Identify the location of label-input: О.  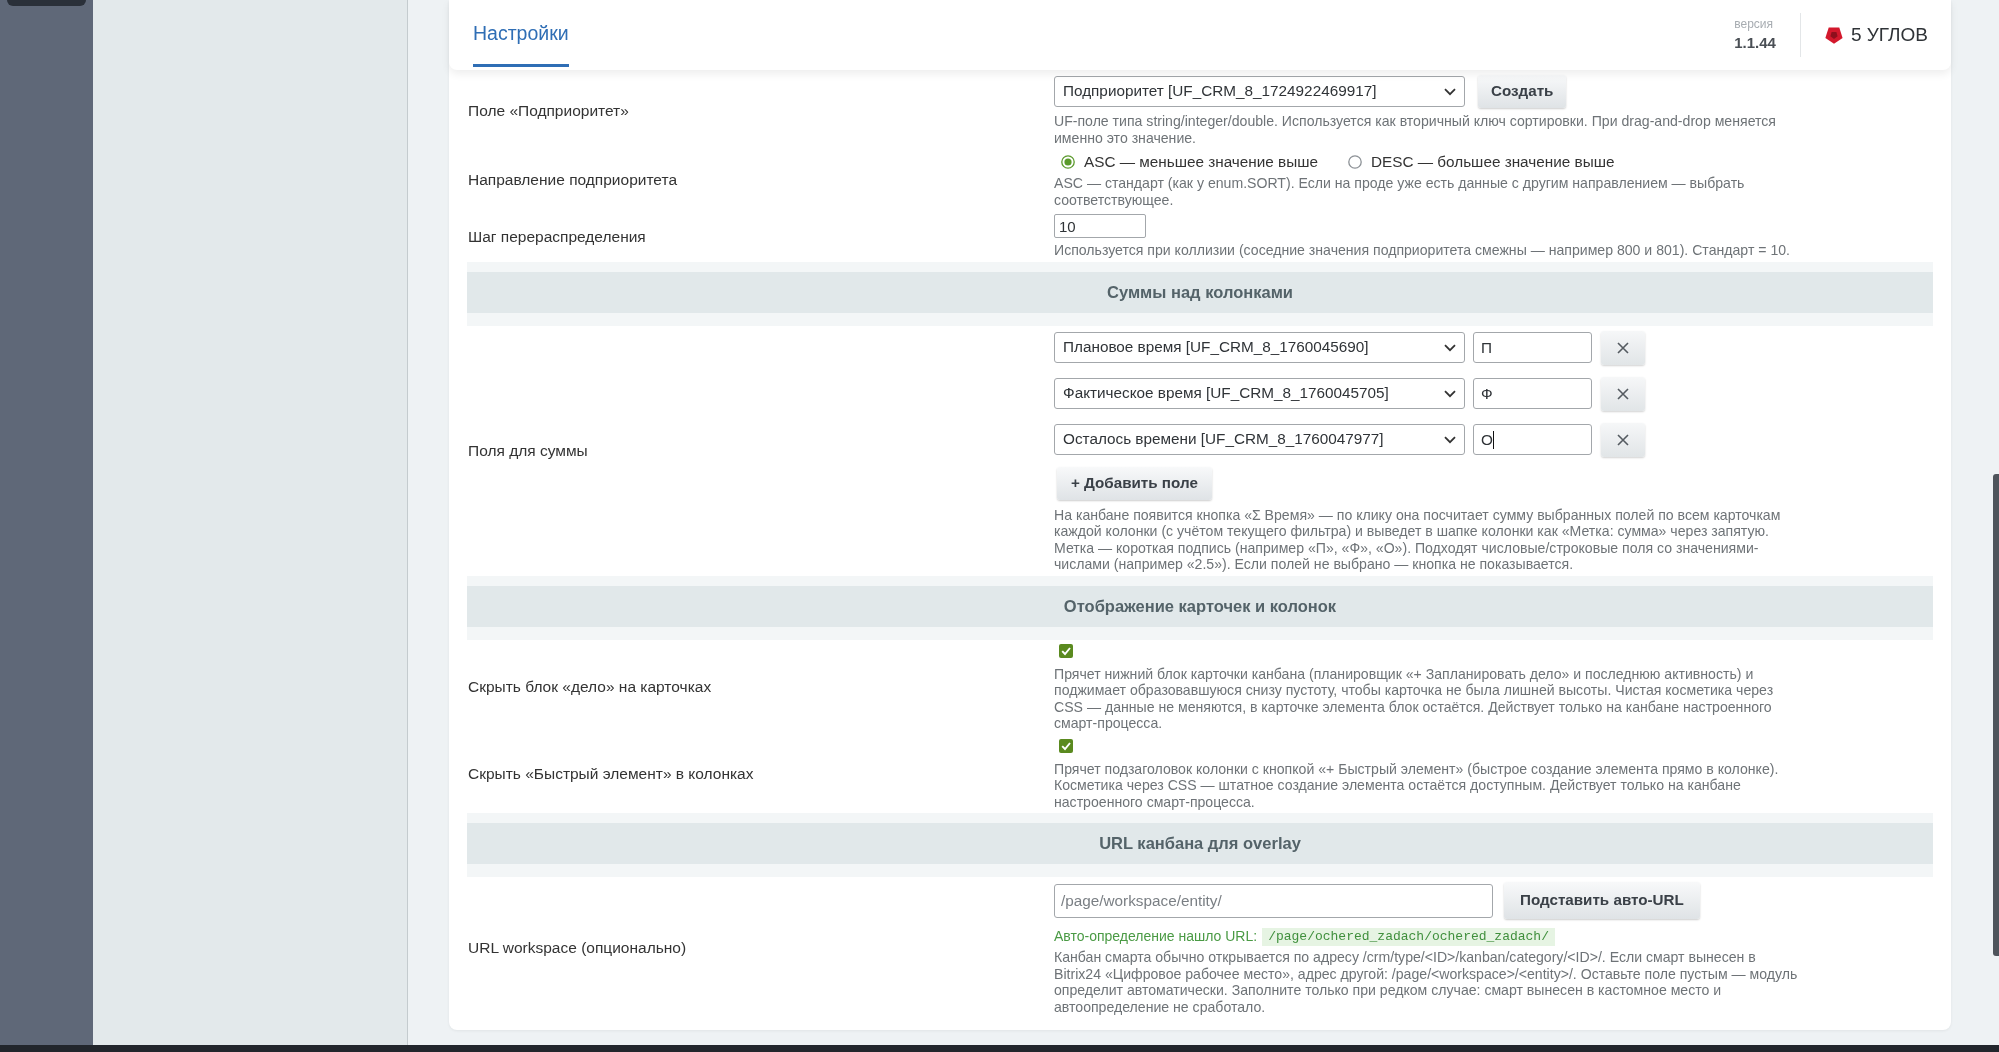
(1532, 439).